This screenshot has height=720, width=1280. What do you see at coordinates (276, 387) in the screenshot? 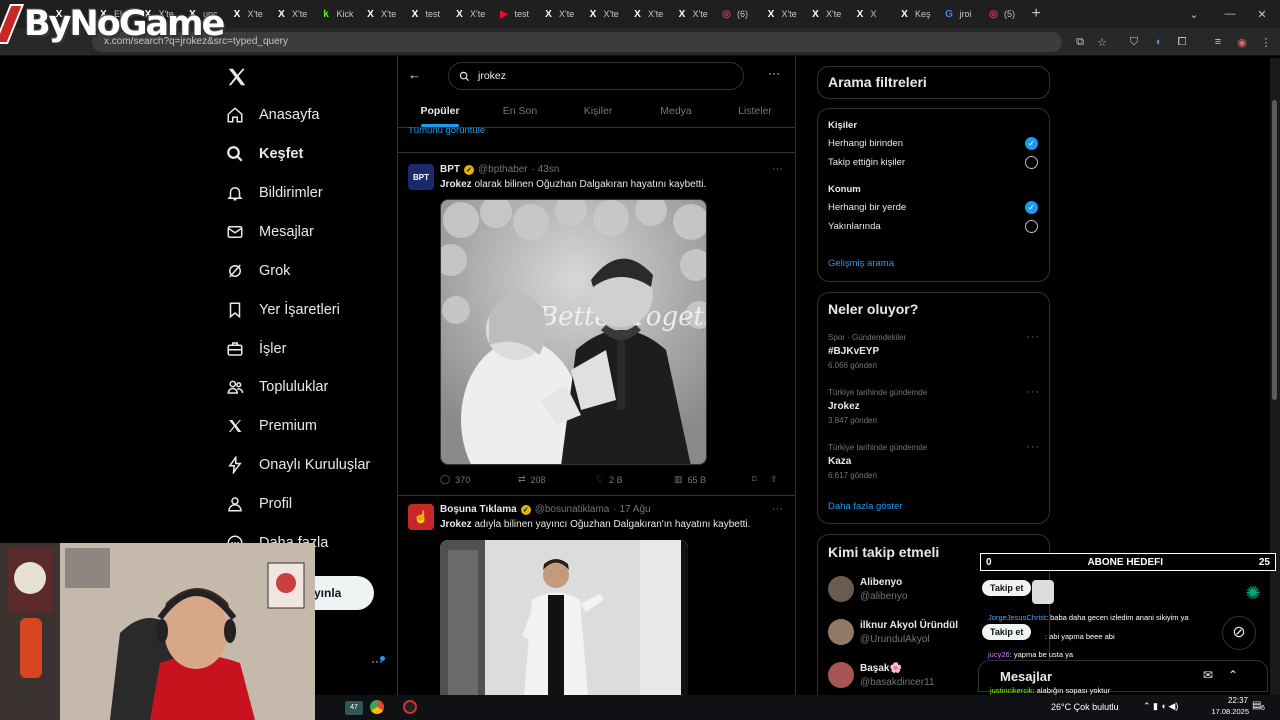
I see `nav-item-topluluklar: Topluluklar` at bounding box center [276, 387].